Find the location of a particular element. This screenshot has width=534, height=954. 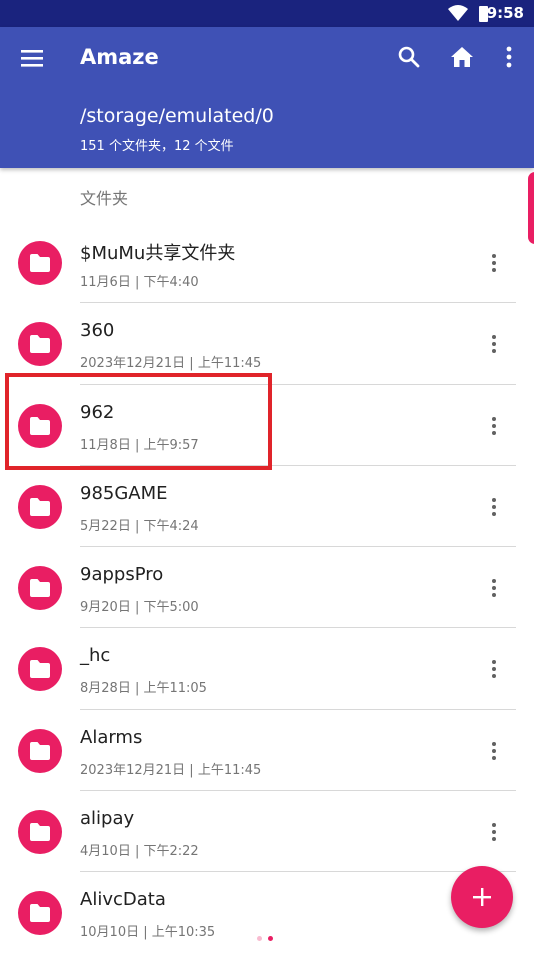

highlight-box is located at coordinates (138, 421).